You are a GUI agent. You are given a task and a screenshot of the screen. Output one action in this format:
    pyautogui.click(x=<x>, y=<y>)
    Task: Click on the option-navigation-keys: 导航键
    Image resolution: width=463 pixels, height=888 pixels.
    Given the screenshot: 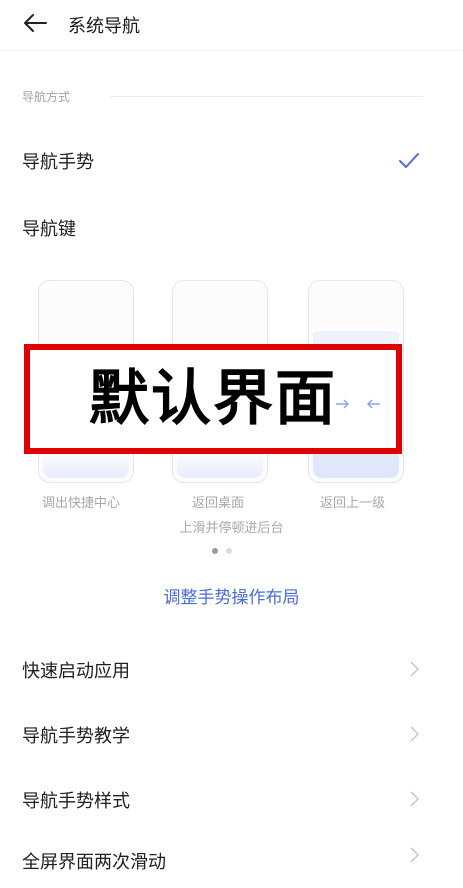 What is the action you would take?
    pyautogui.click(x=231, y=228)
    